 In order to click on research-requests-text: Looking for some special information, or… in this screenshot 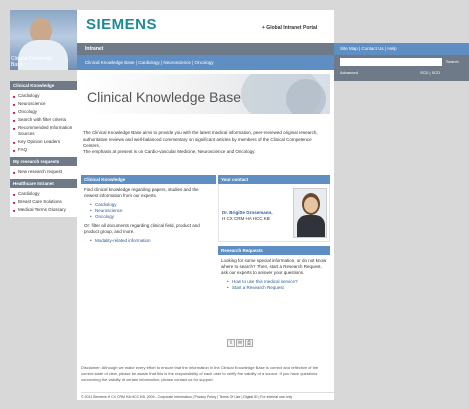, I will do `click(274, 266)`.